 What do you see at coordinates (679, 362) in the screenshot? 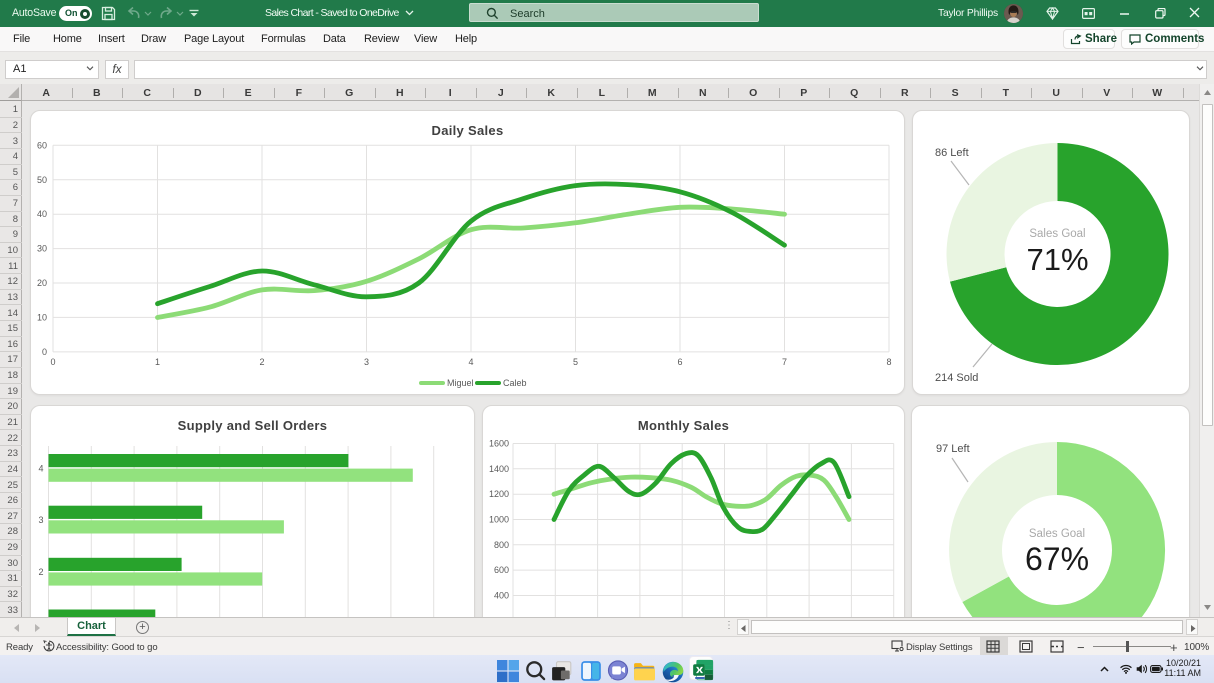
I see `svg-text: 6` at bounding box center [679, 362].